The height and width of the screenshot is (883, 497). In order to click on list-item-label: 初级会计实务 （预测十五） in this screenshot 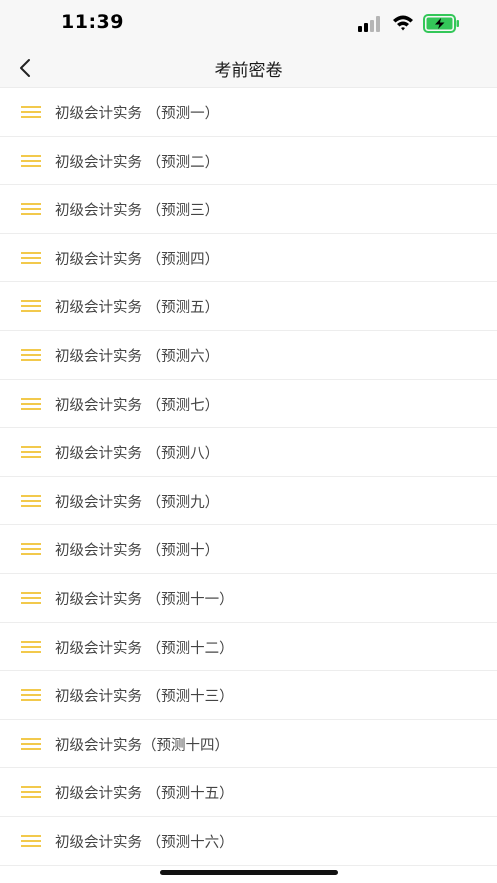, I will do `click(144, 794)`.